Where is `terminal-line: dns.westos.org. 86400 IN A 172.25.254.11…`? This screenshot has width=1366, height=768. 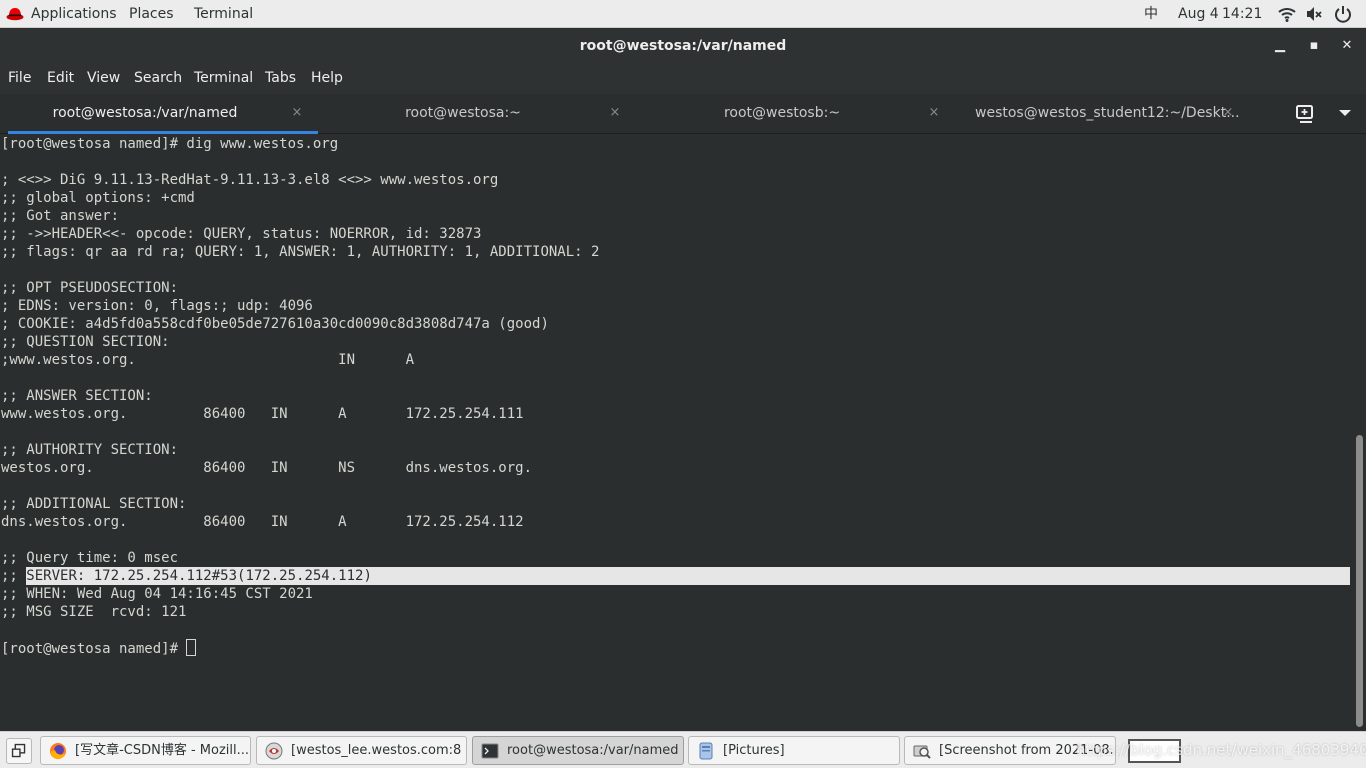
terminal-line: dns.westos.org. 86400 IN A 172.25.254.11… is located at coordinates (262, 522).